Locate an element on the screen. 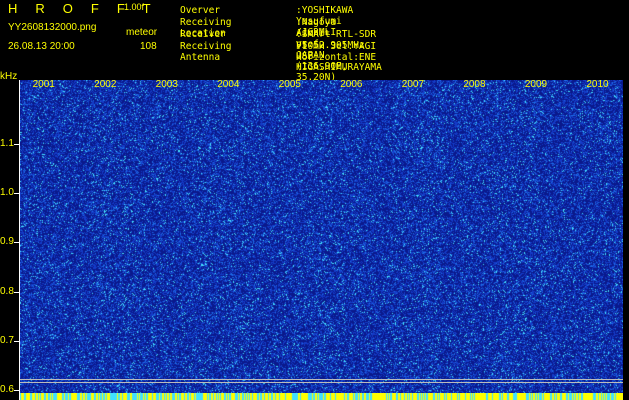 Image resolution: width=629 pixels, height=400 pixels. info-value: :10mH 3el.YAGI Horizontal:ENE is located at coordinates (336, 52).